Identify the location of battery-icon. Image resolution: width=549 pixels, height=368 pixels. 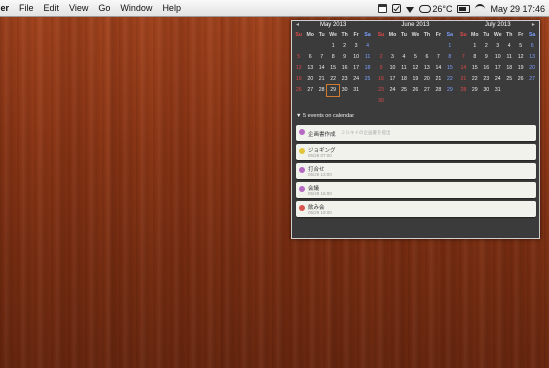
(464, 8).